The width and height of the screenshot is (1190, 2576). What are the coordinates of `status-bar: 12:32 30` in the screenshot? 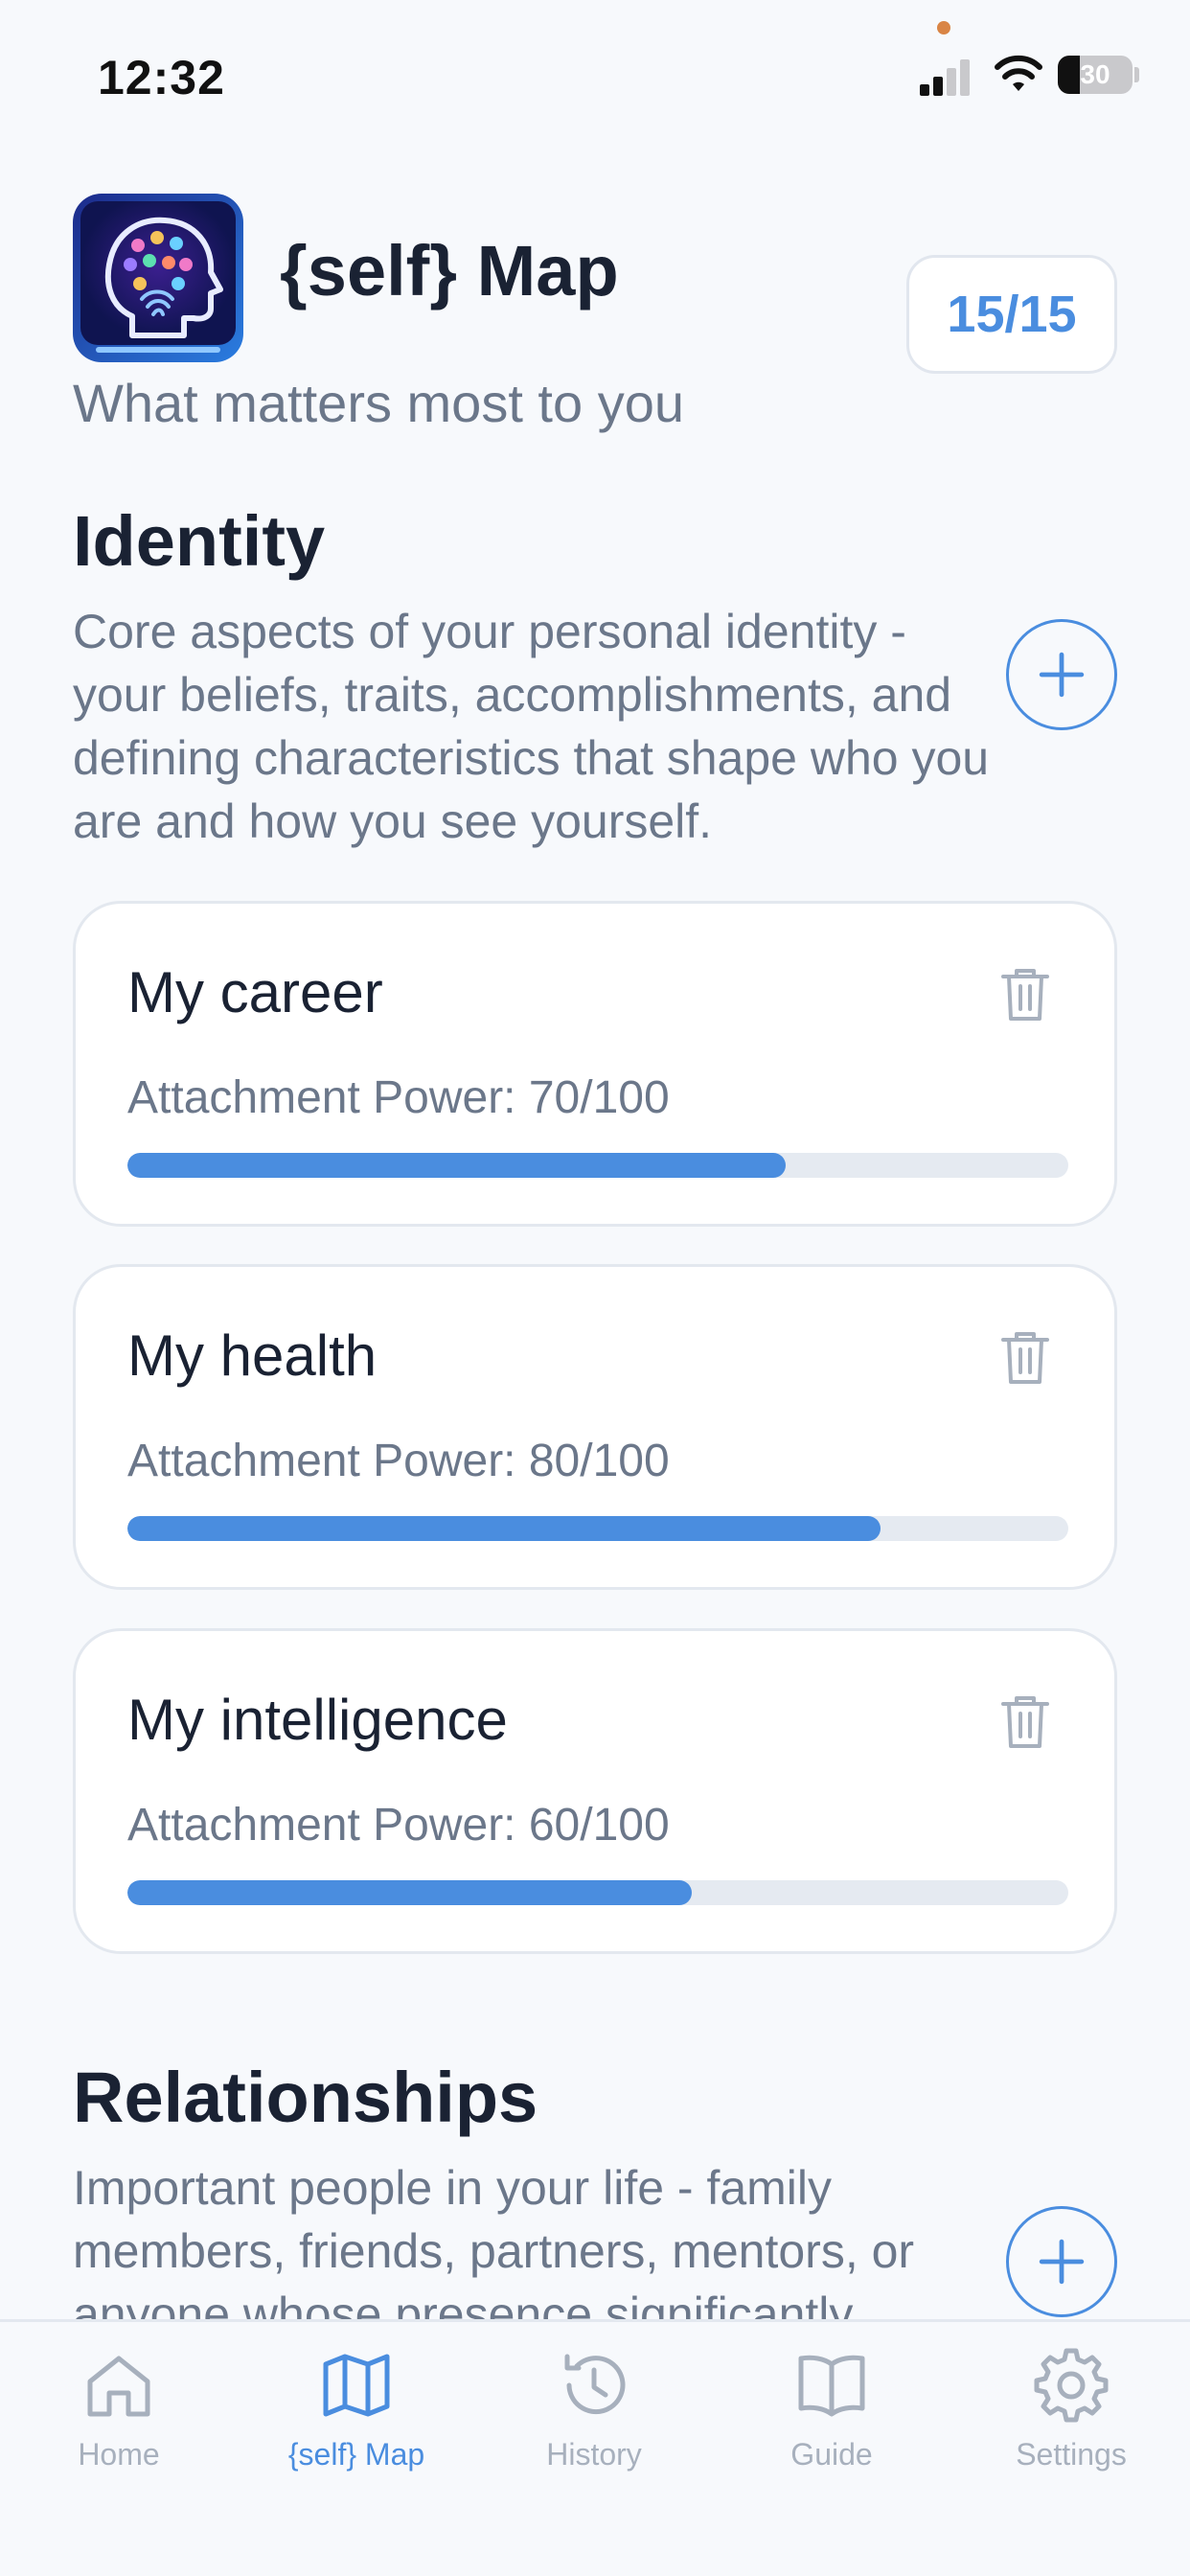 It's located at (595, 72).